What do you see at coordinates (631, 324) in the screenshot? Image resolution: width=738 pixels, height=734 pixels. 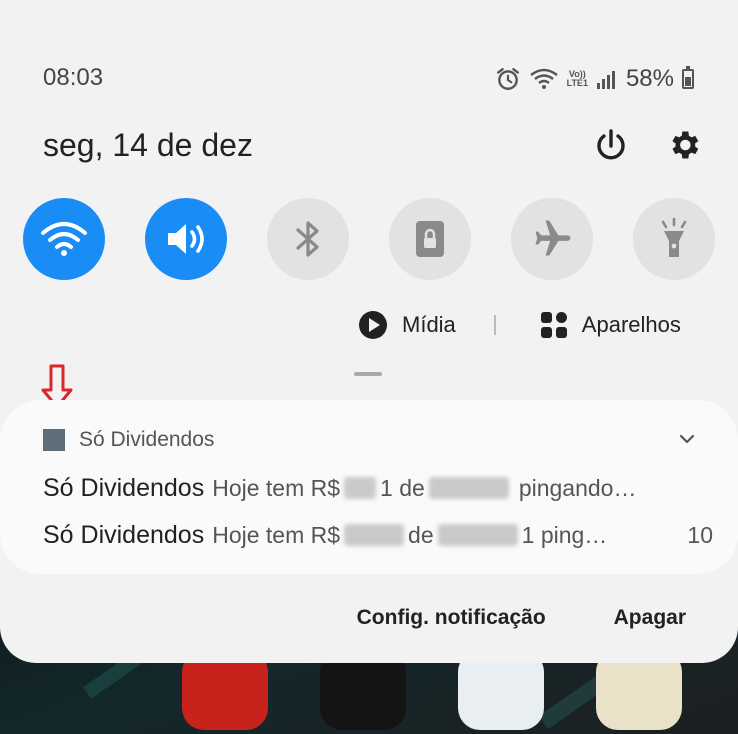 I see `devices-label: Aparelhos` at bounding box center [631, 324].